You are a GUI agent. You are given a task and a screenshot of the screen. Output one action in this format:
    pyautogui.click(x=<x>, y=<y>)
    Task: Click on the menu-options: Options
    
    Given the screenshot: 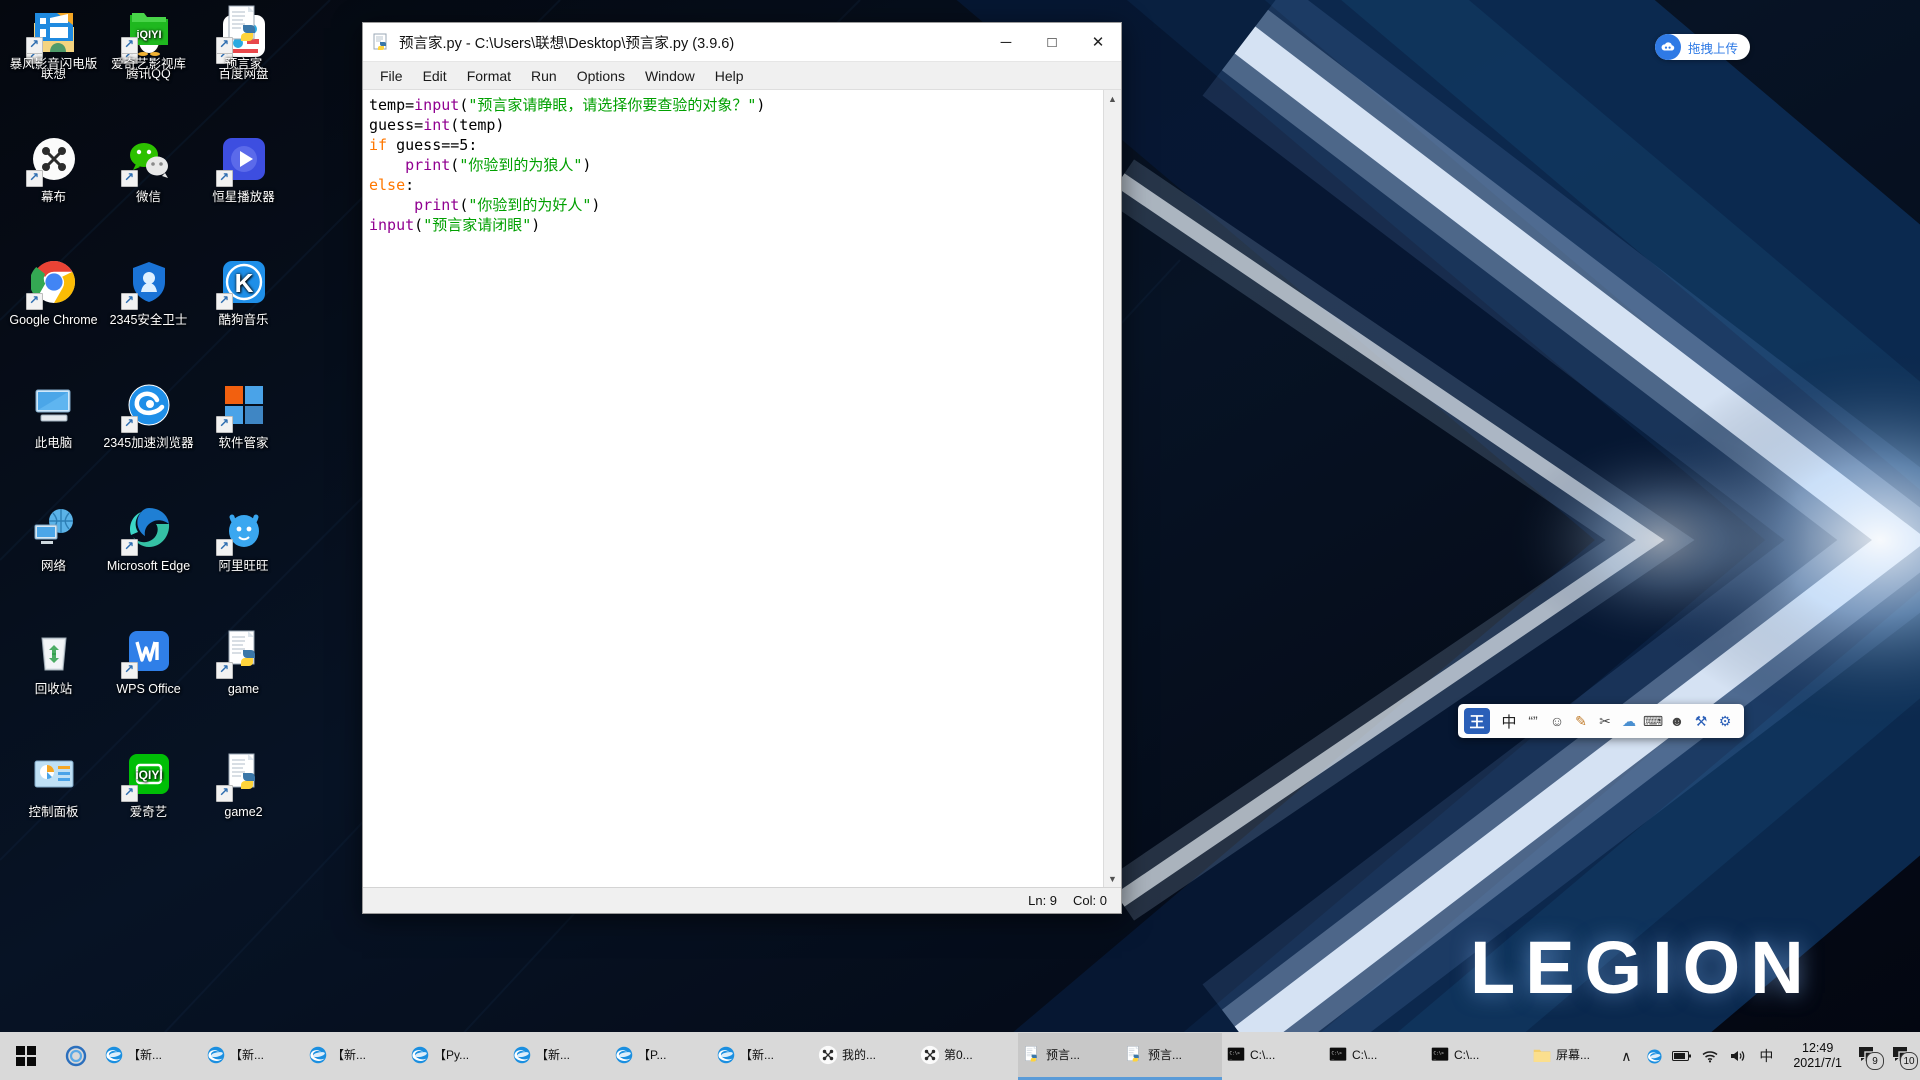 What is the action you would take?
    pyautogui.click(x=601, y=76)
    